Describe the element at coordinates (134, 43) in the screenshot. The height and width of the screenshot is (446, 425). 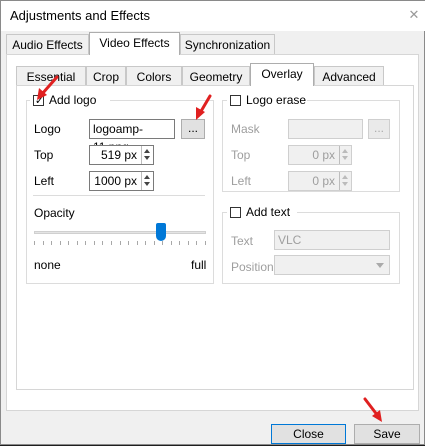
I see `tab-video-effects: Video Effects` at that location.